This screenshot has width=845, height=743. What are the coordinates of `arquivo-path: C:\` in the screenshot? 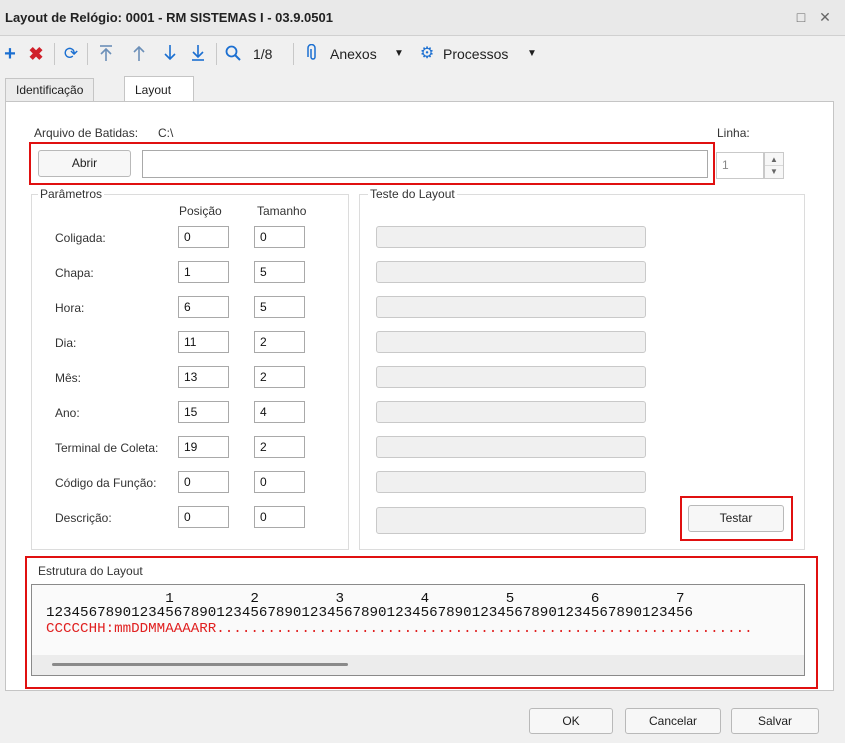 It's located at (166, 133).